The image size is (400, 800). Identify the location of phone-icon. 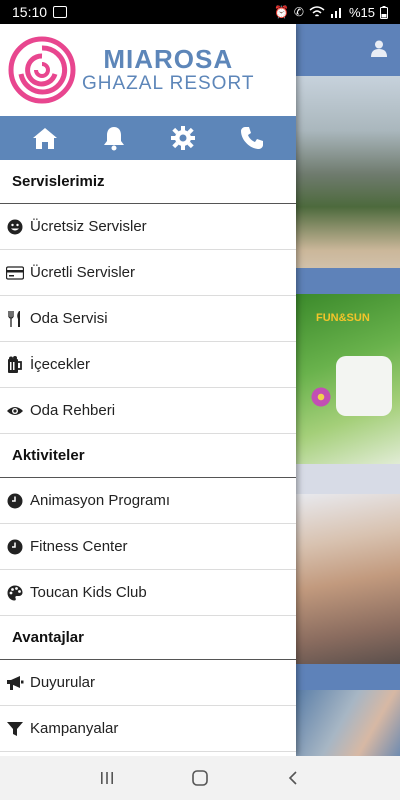
(252, 138).